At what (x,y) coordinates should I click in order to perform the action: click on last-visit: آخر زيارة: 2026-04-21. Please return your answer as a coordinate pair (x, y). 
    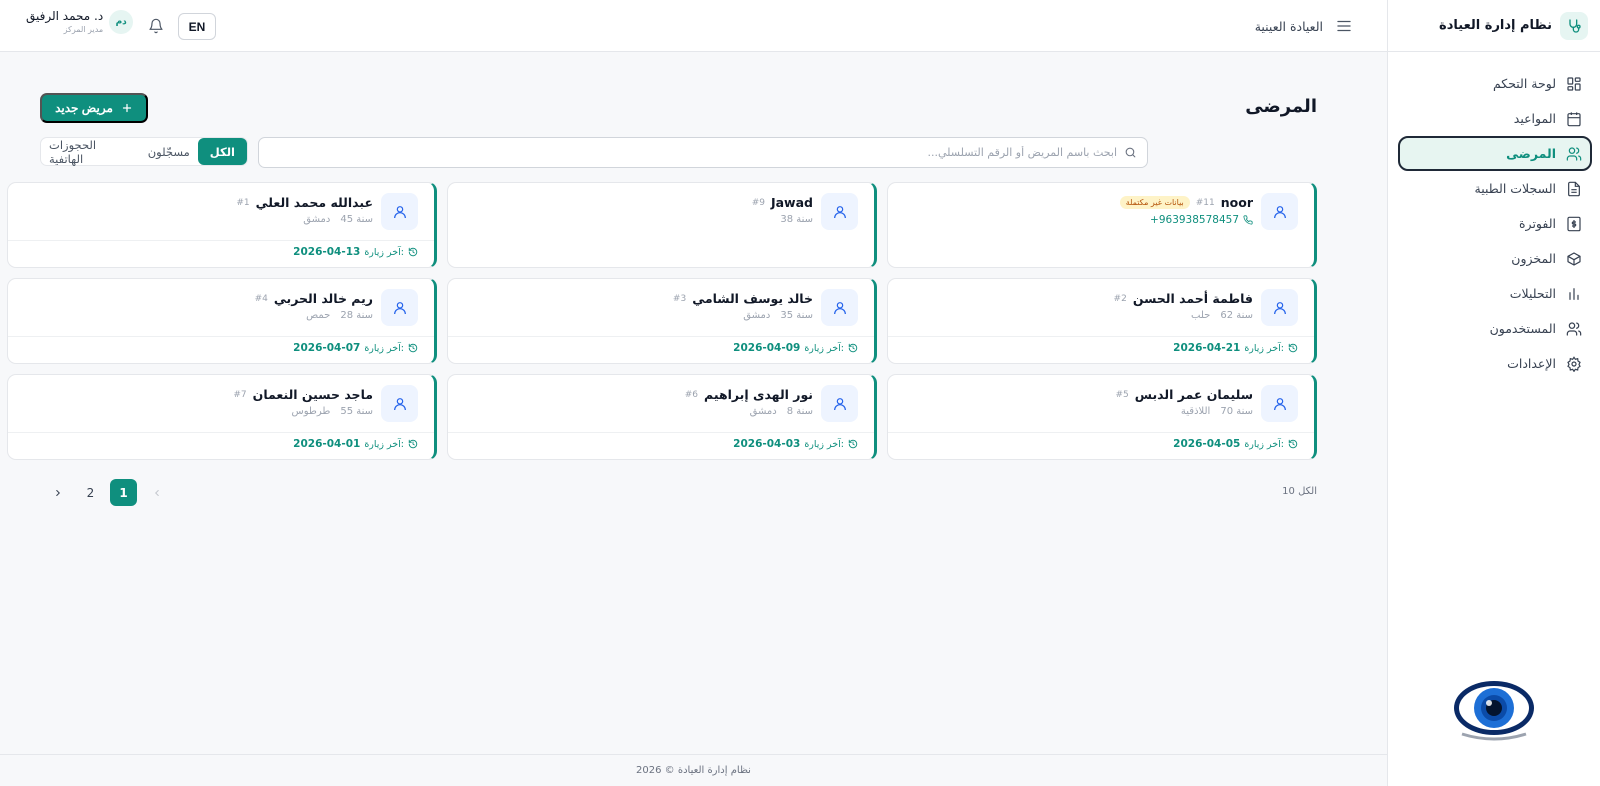
    Looking at the image, I should click on (1235, 348).